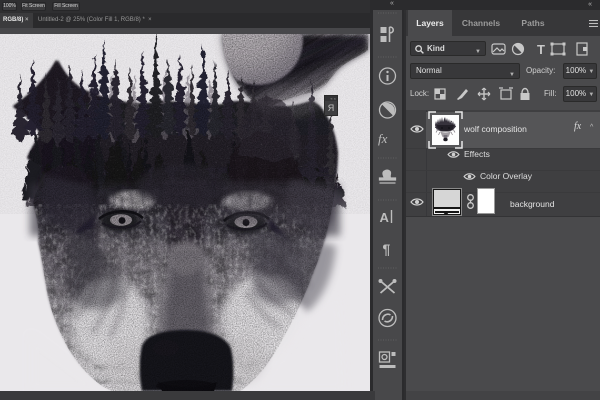 The width and height of the screenshot is (600, 400). Describe the element at coordinates (385, 217) in the screenshot. I see `svg-text: A` at that location.